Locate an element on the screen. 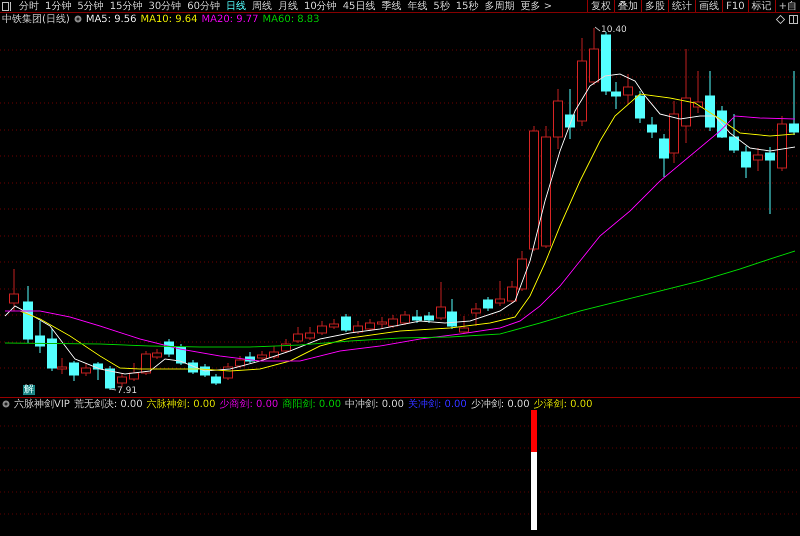 The image size is (800, 536). indicator-value: 少泽剑: 0.00 is located at coordinates (563, 404).